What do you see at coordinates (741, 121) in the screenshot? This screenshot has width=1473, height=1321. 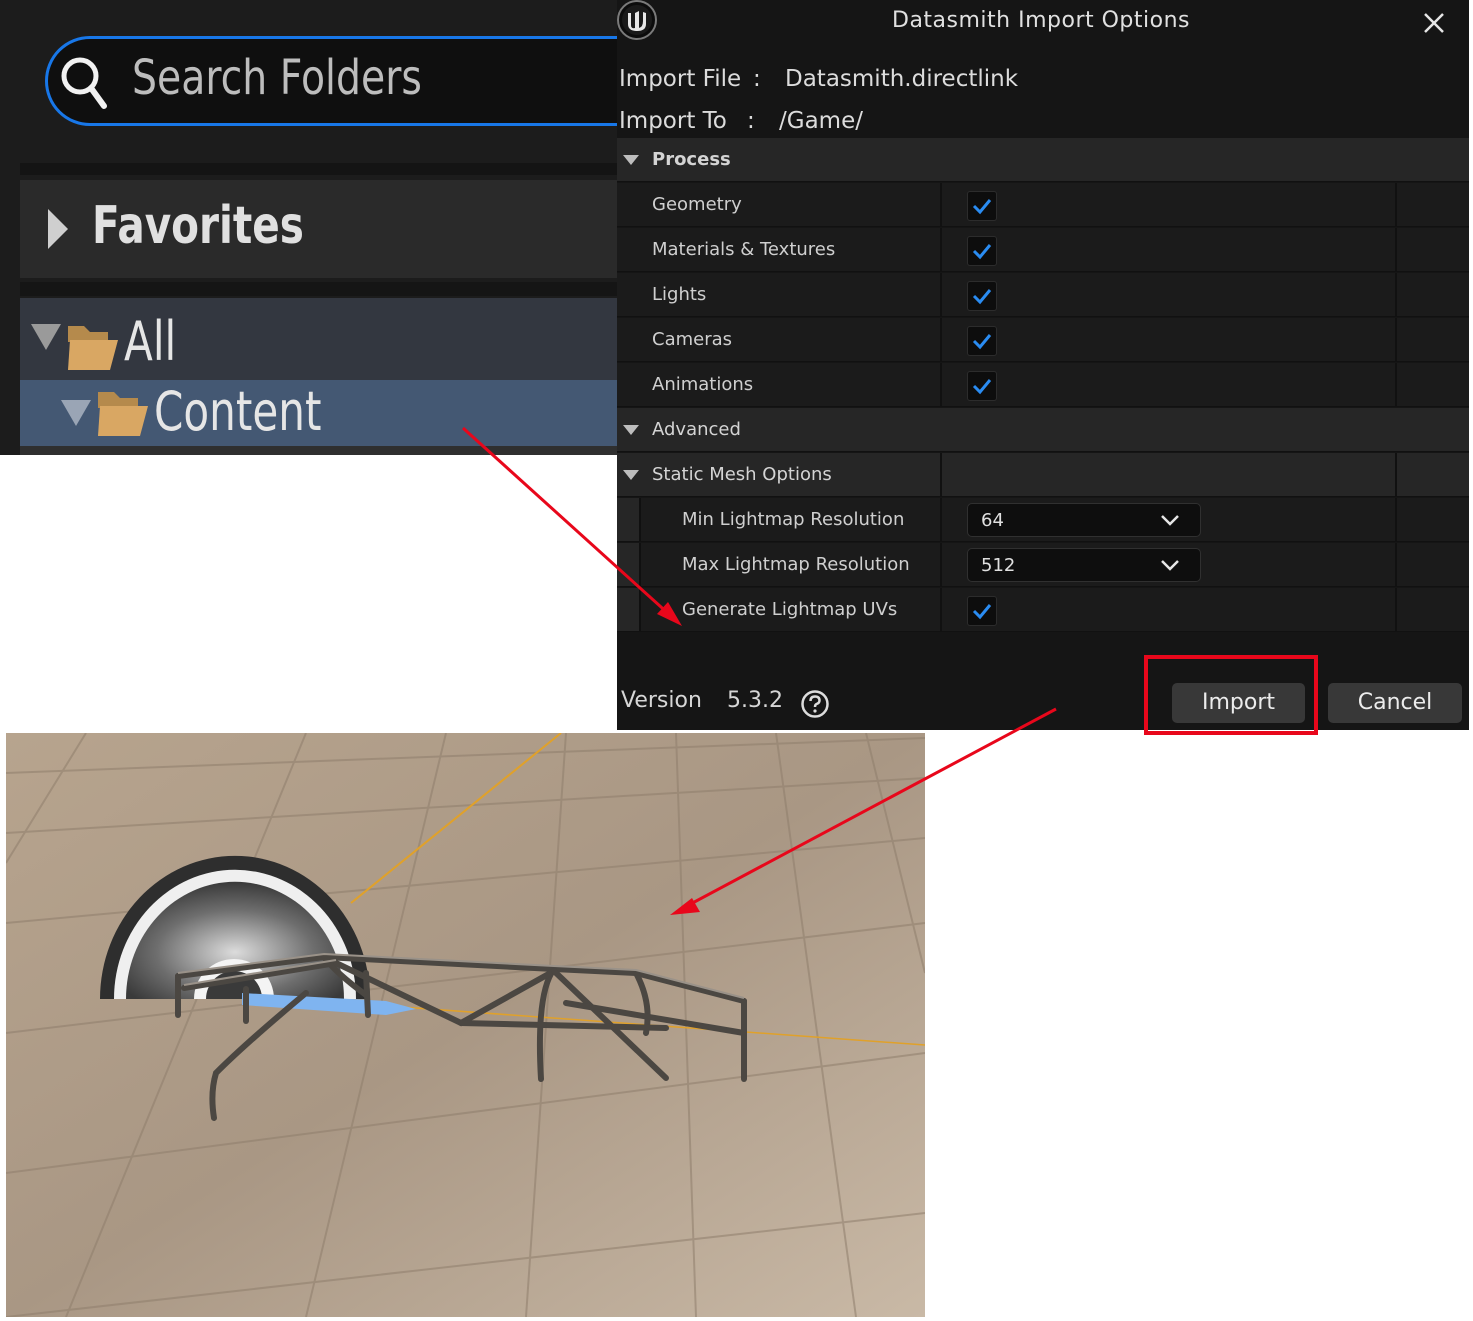 I see `import-to-row: Import To : /Game/` at bounding box center [741, 121].